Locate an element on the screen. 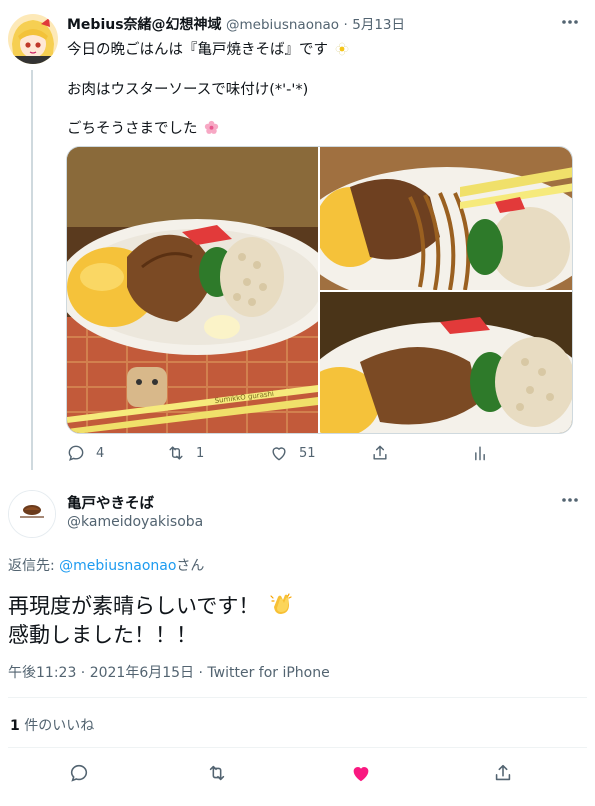 Image resolution: width=595 pixels, height=806 pixels. like-button: 51 is located at coordinates (292, 453).